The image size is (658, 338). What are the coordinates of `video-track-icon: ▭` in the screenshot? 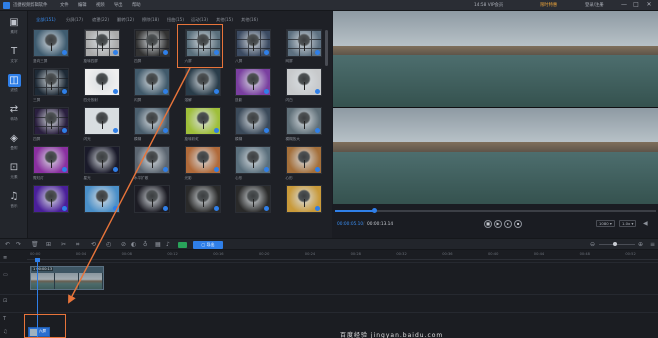 It's located at (5, 275).